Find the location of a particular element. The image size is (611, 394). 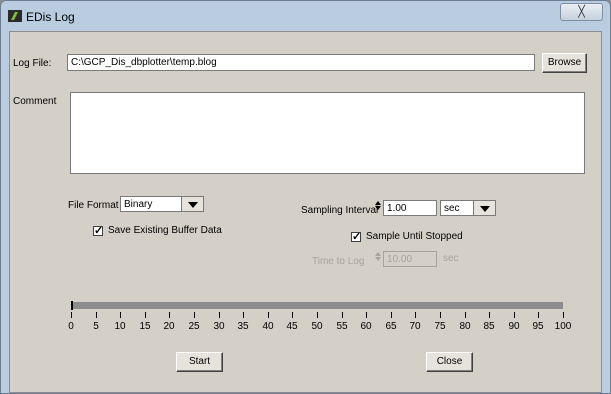

title-bar: EDis Log ╳ is located at coordinates (305, 16).